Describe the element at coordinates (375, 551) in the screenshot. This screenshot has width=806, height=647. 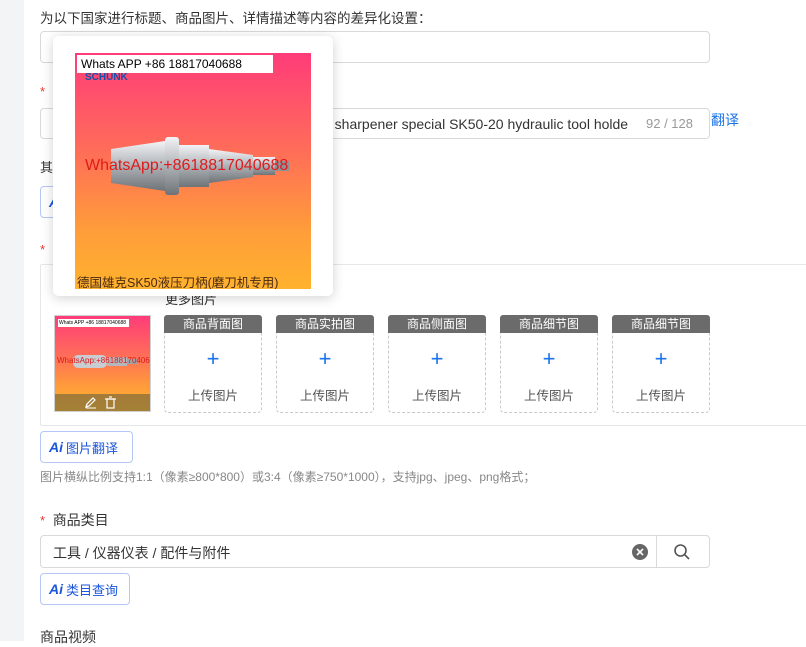
I see `category-input: 工具 / 仪器仪表 / 配件与附件` at that location.